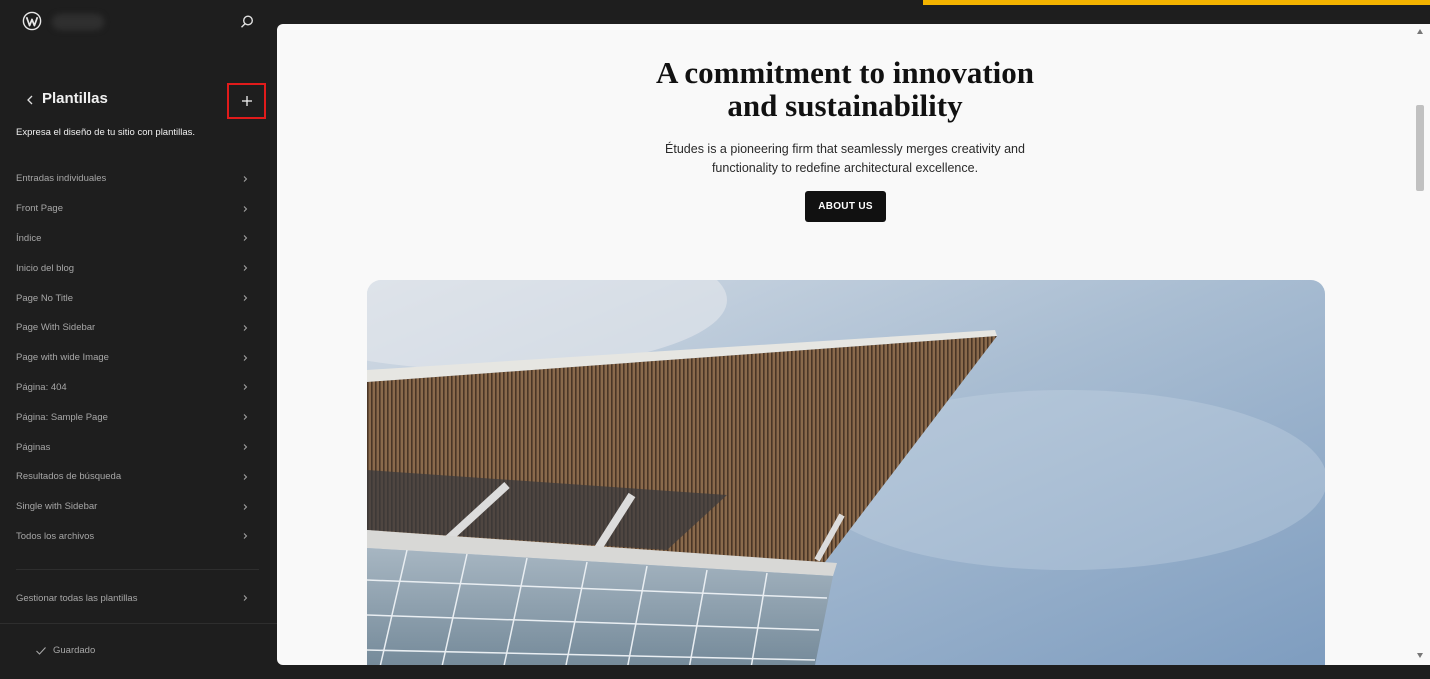  Describe the element at coordinates (844, 72) in the screenshot. I see `hero-heading-line-1: A commitment to innovation` at that location.